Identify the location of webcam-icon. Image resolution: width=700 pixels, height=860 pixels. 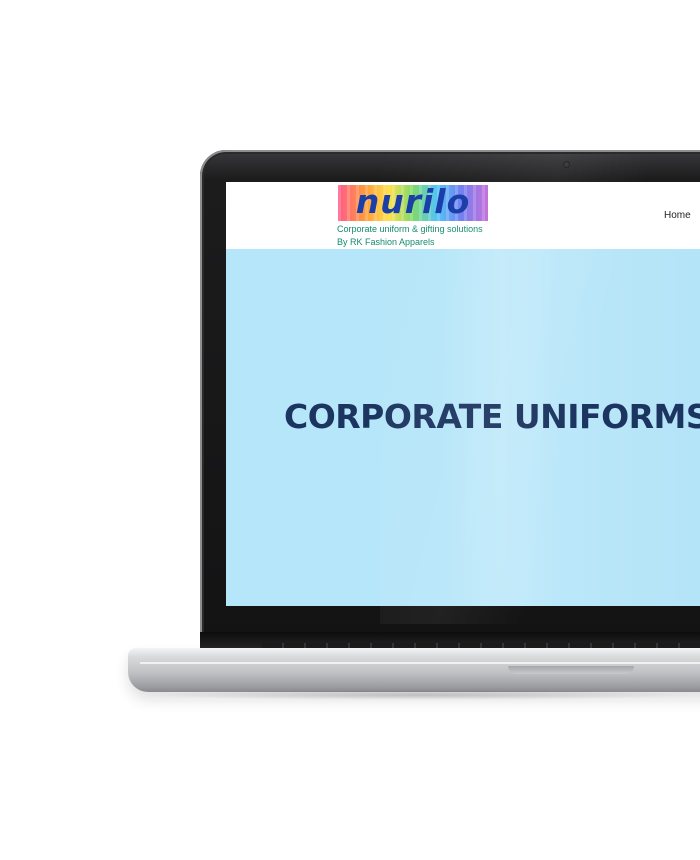
(566, 164).